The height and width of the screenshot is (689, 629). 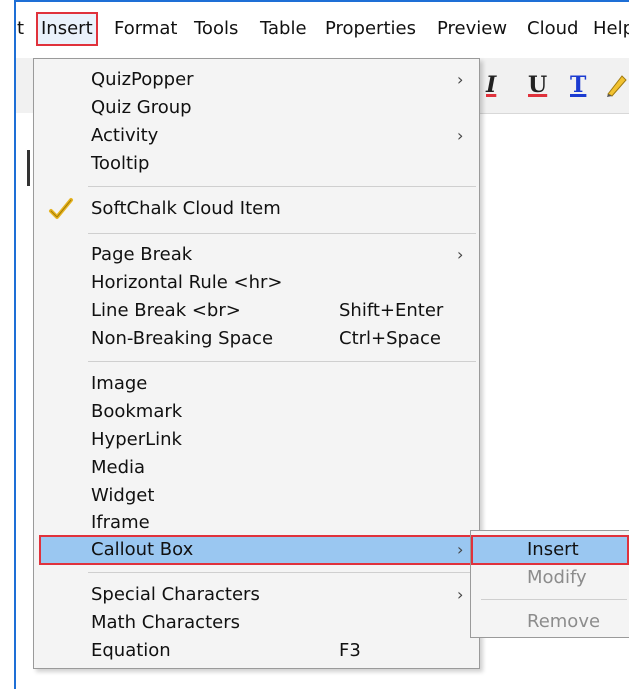 I want to click on menu-item-page-break: Page Break ›, so click(x=256, y=255).